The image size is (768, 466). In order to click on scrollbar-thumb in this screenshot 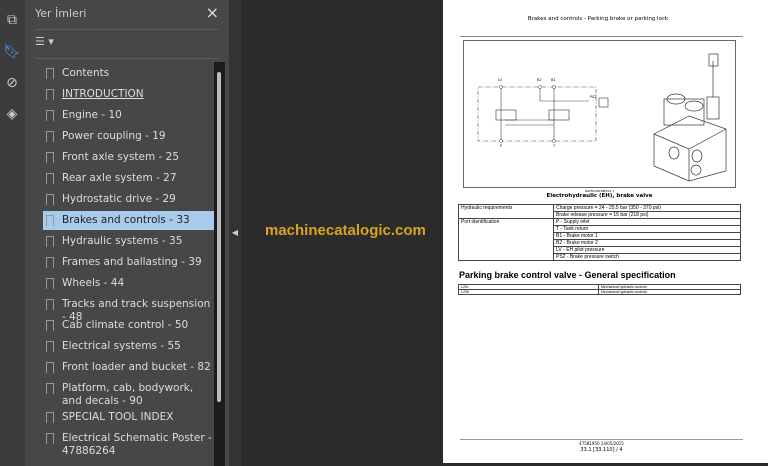, I will do `click(219, 237)`.